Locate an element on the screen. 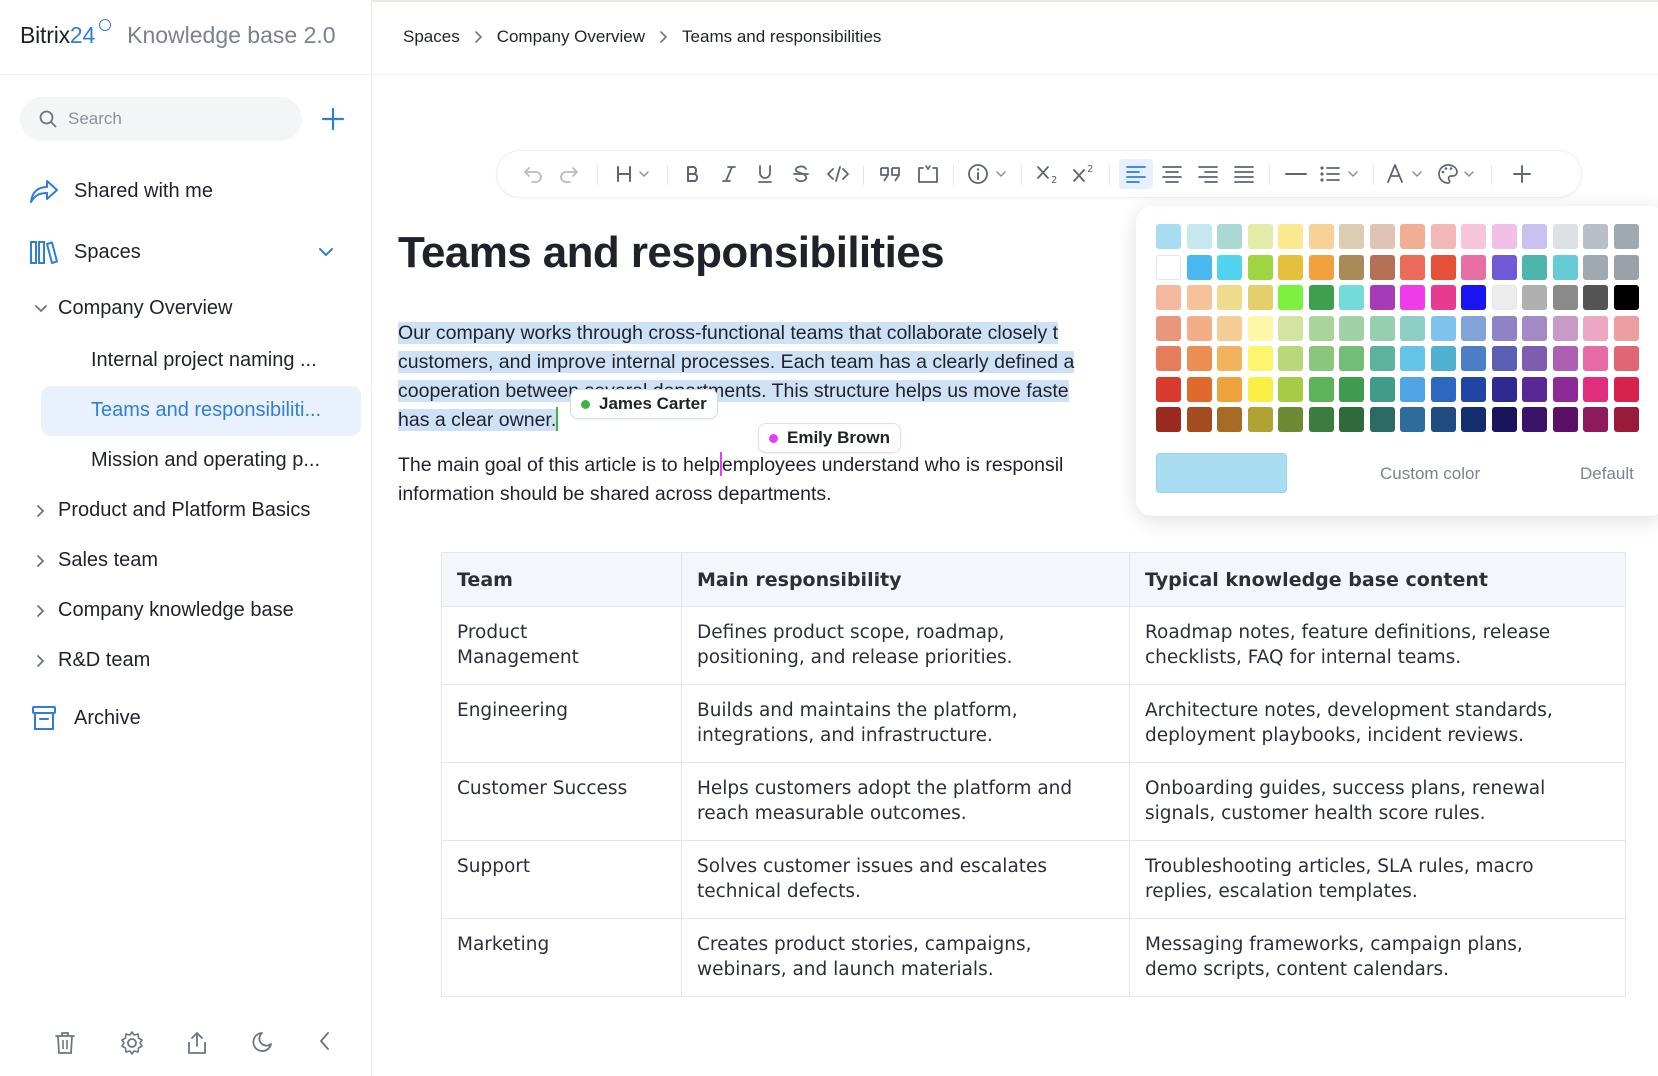 This screenshot has height=1076, width=1658. breadcrumb-spaces: Spaces is located at coordinates (431, 37).